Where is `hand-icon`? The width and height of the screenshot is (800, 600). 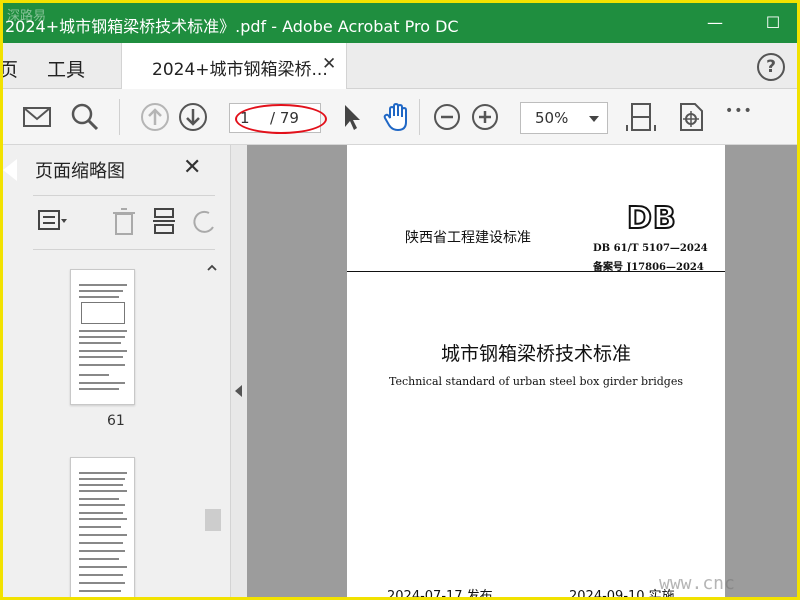
hand-icon is located at coordinates (397, 117).